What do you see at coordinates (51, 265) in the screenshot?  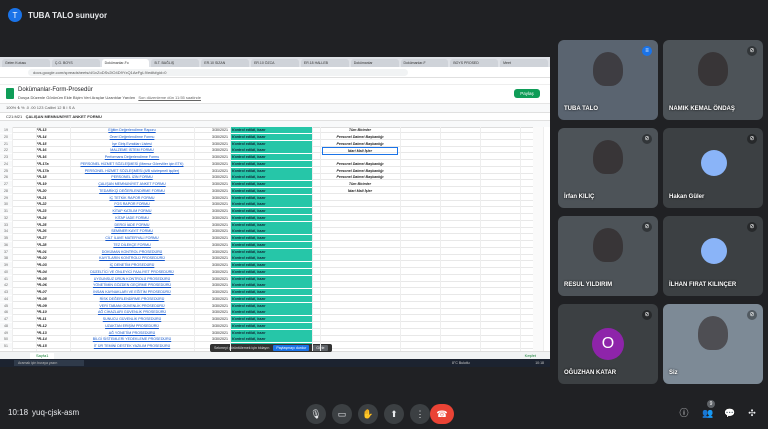 I see `cell-code: PR-03` at bounding box center [51, 265].